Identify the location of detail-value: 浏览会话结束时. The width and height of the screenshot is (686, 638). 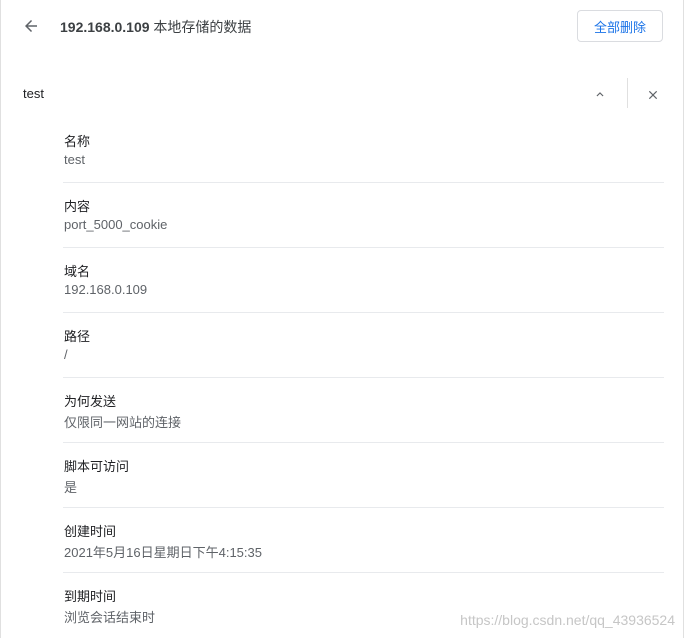
(110, 617).